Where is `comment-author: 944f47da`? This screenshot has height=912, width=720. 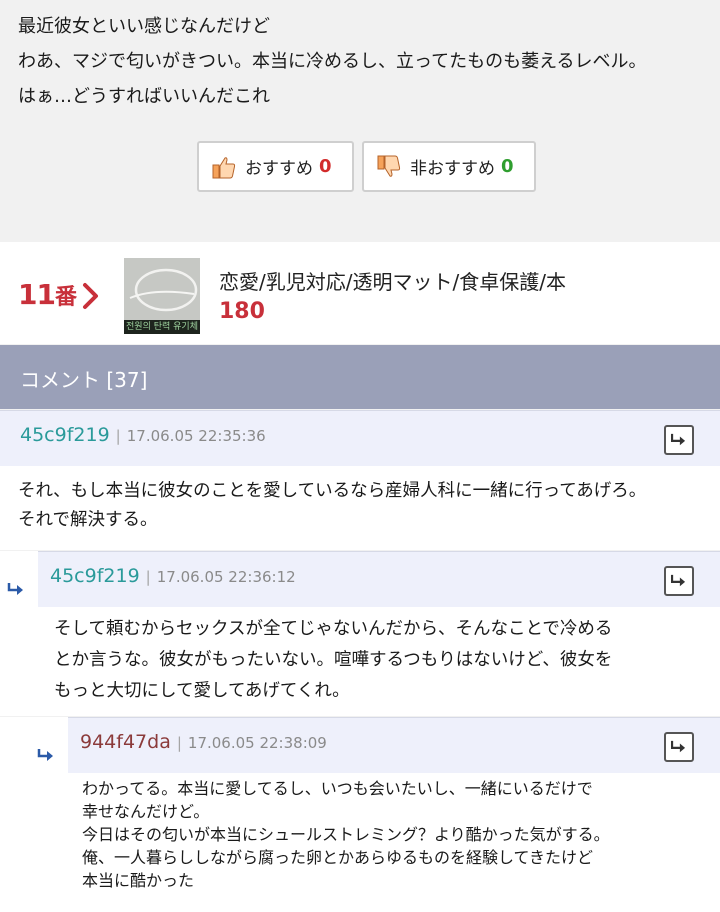
comment-author: 944f47da is located at coordinates (125, 742).